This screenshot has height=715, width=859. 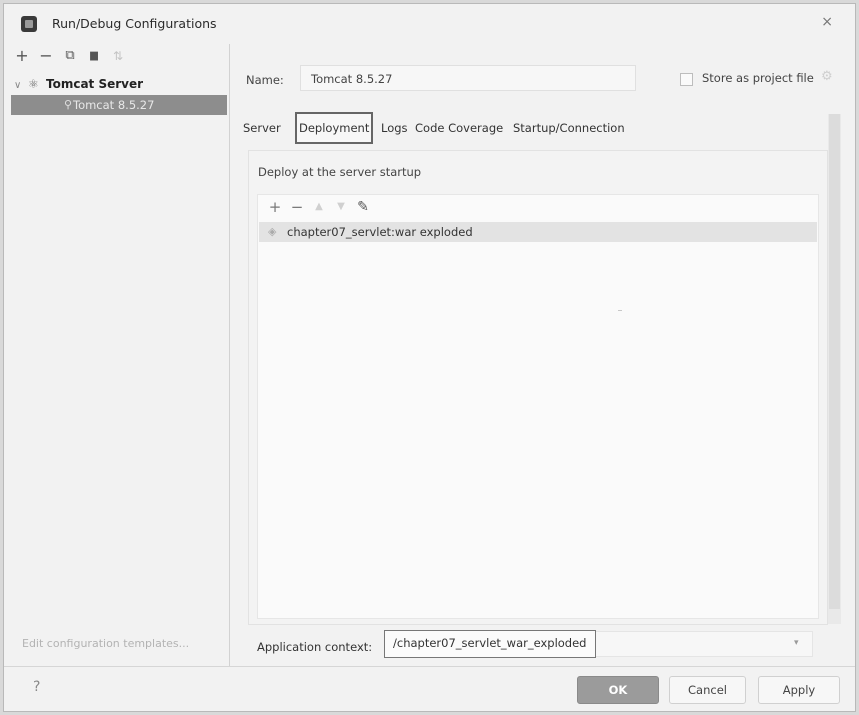 What do you see at coordinates (707, 690) in the screenshot?
I see `cancel-button: Cancel` at bounding box center [707, 690].